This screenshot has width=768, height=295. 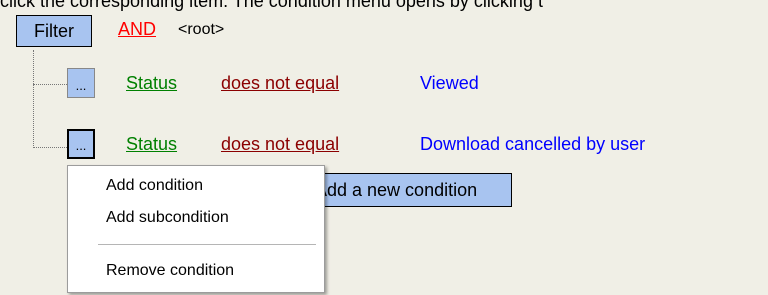 What do you see at coordinates (201, 29) in the screenshot?
I see `root-label: <root>` at bounding box center [201, 29].